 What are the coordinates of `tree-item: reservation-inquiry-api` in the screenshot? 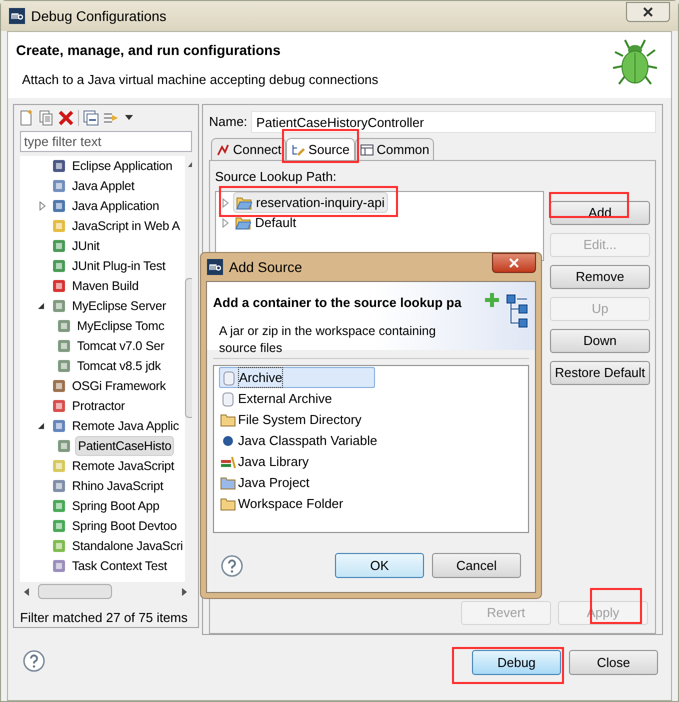 It's located at (310, 203).